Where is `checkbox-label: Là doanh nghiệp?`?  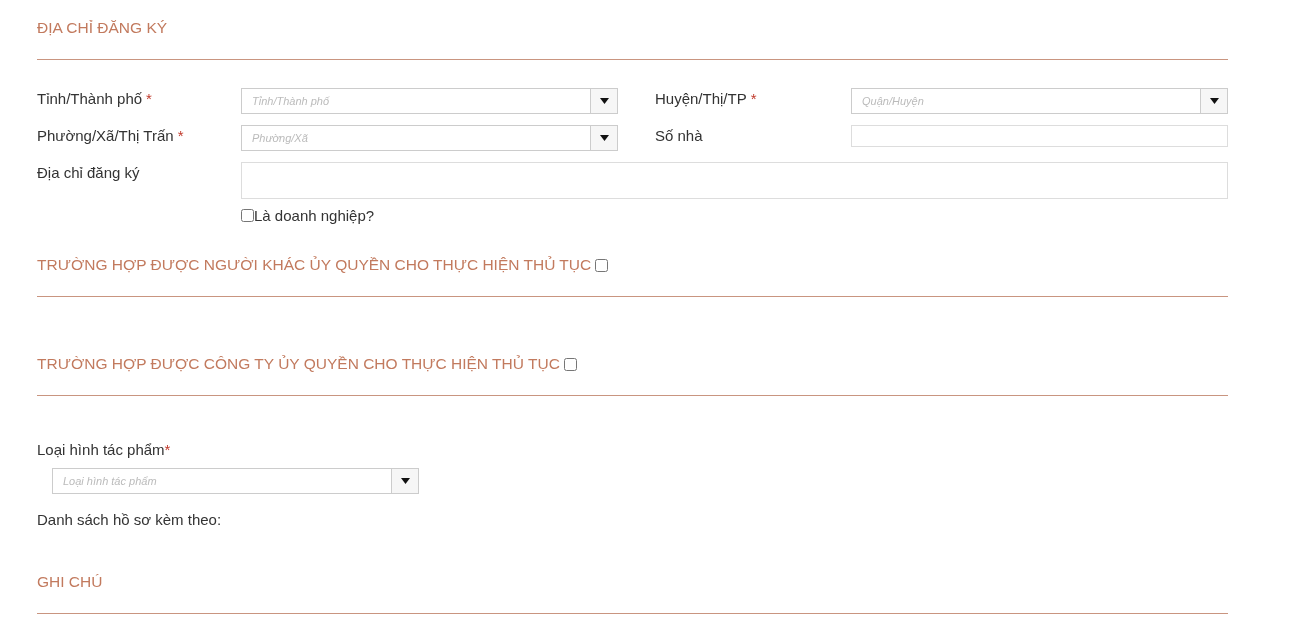 checkbox-label: Là doanh nghiệp? is located at coordinates (314, 215).